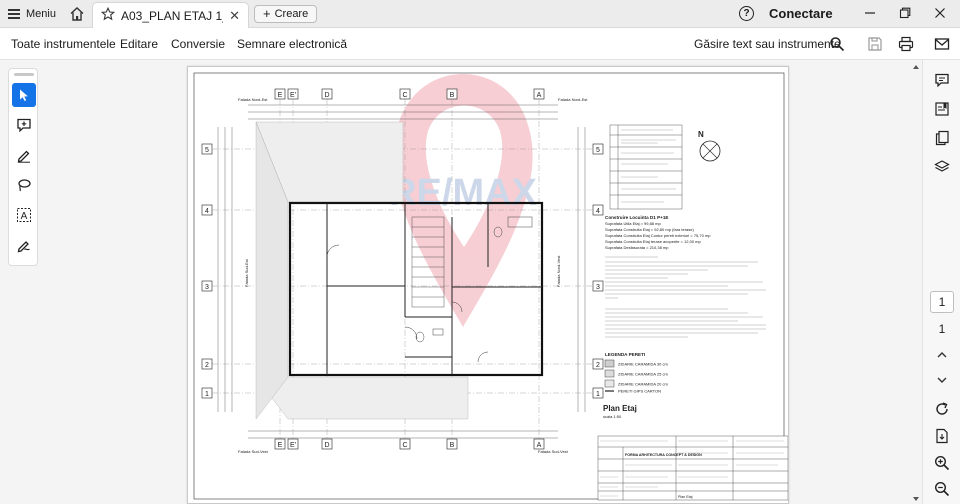 This screenshot has width=960, height=504. What do you see at coordinates (612, 416) in the screenshot?
I see `plan-scale: scala 1:50` at bounding box center [612, 416].